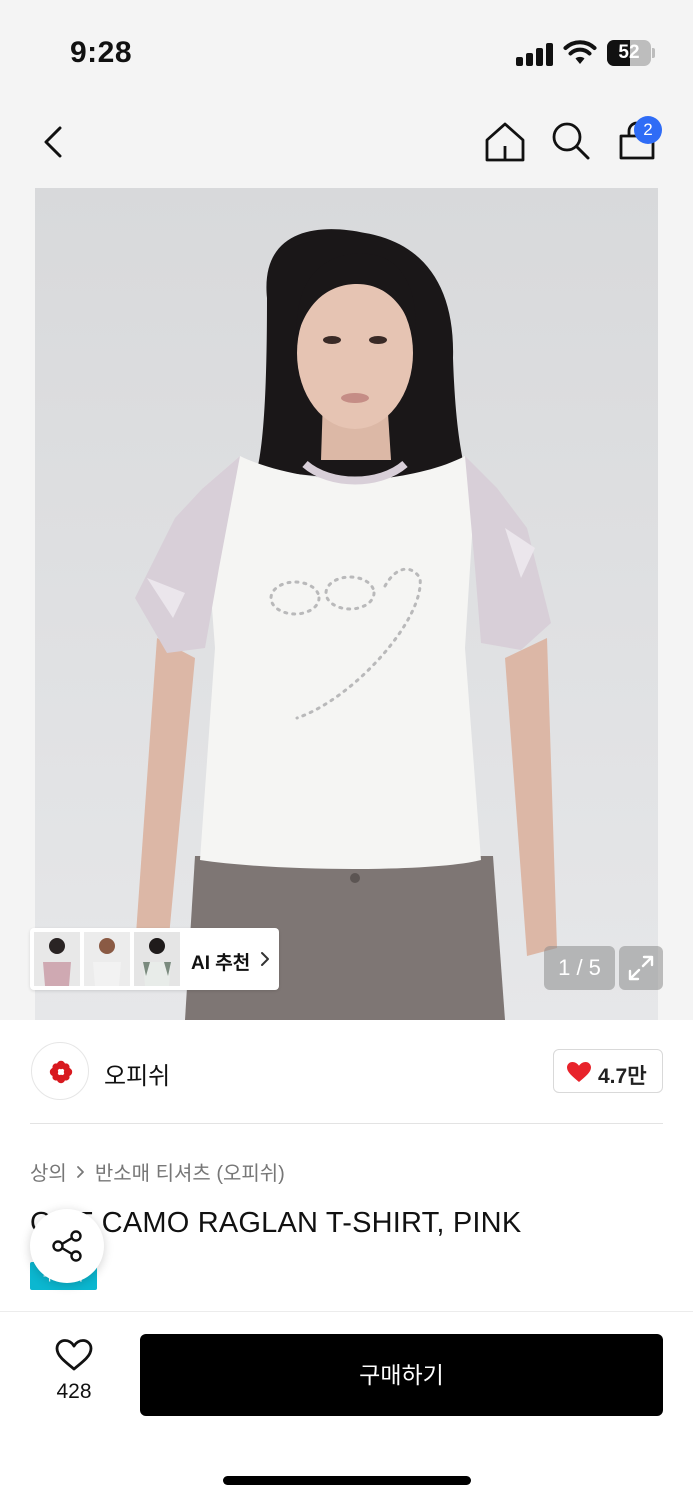  What do you see at coordinates (346, 1123) in the screenshot?
I see `divider` at bounding box center [346, 1123].